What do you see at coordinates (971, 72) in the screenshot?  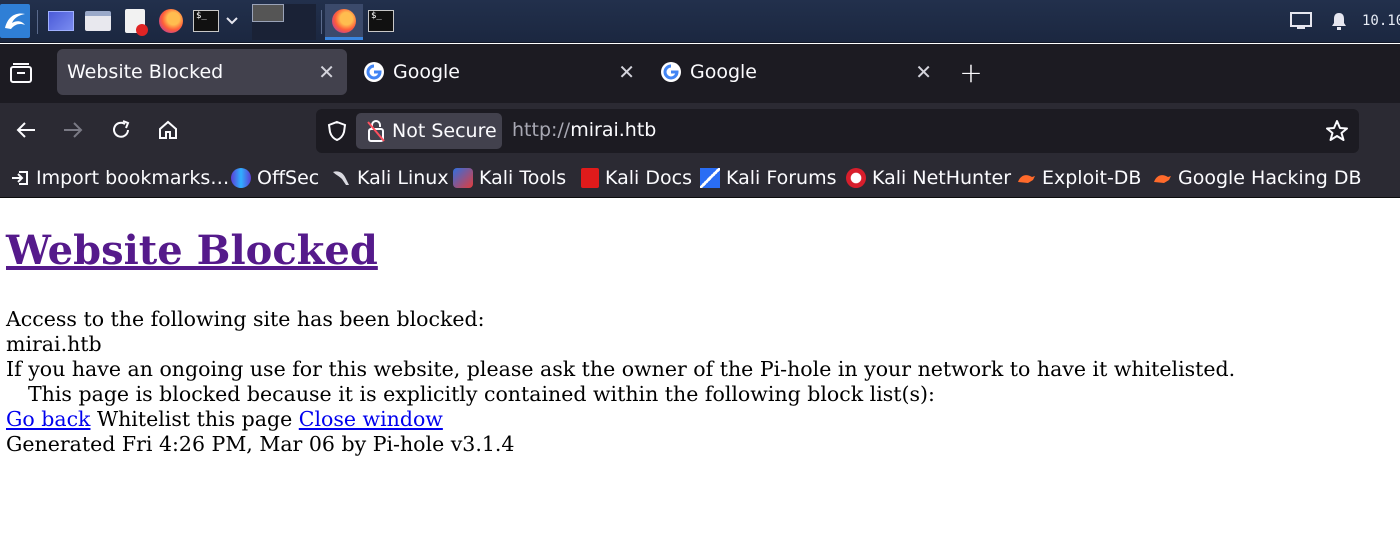 I see `new-tab-button: +` at bounding box center [971, 72].